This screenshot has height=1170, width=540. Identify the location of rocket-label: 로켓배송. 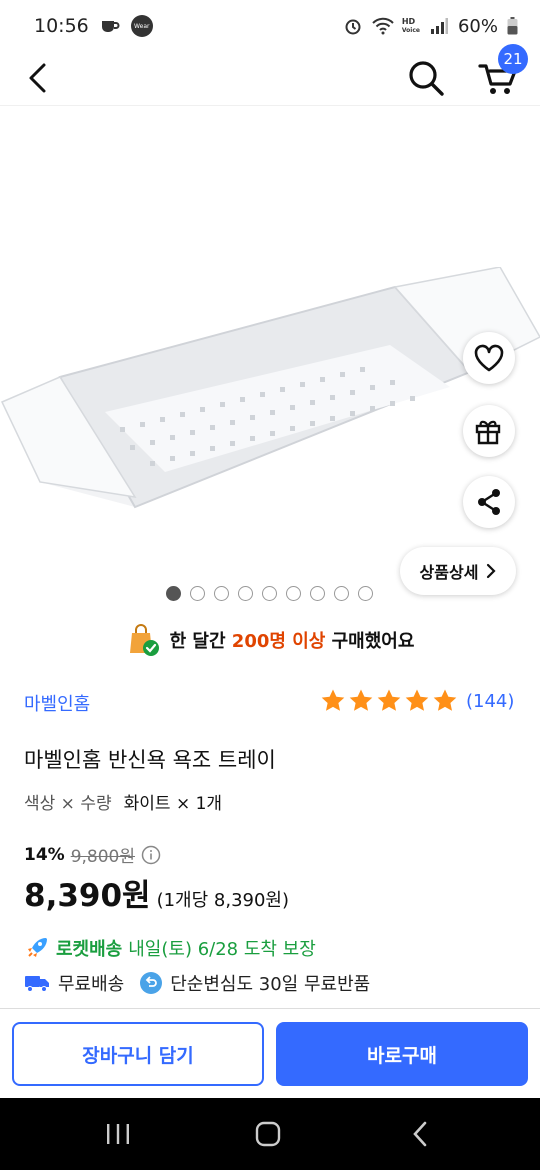
(89, 949).